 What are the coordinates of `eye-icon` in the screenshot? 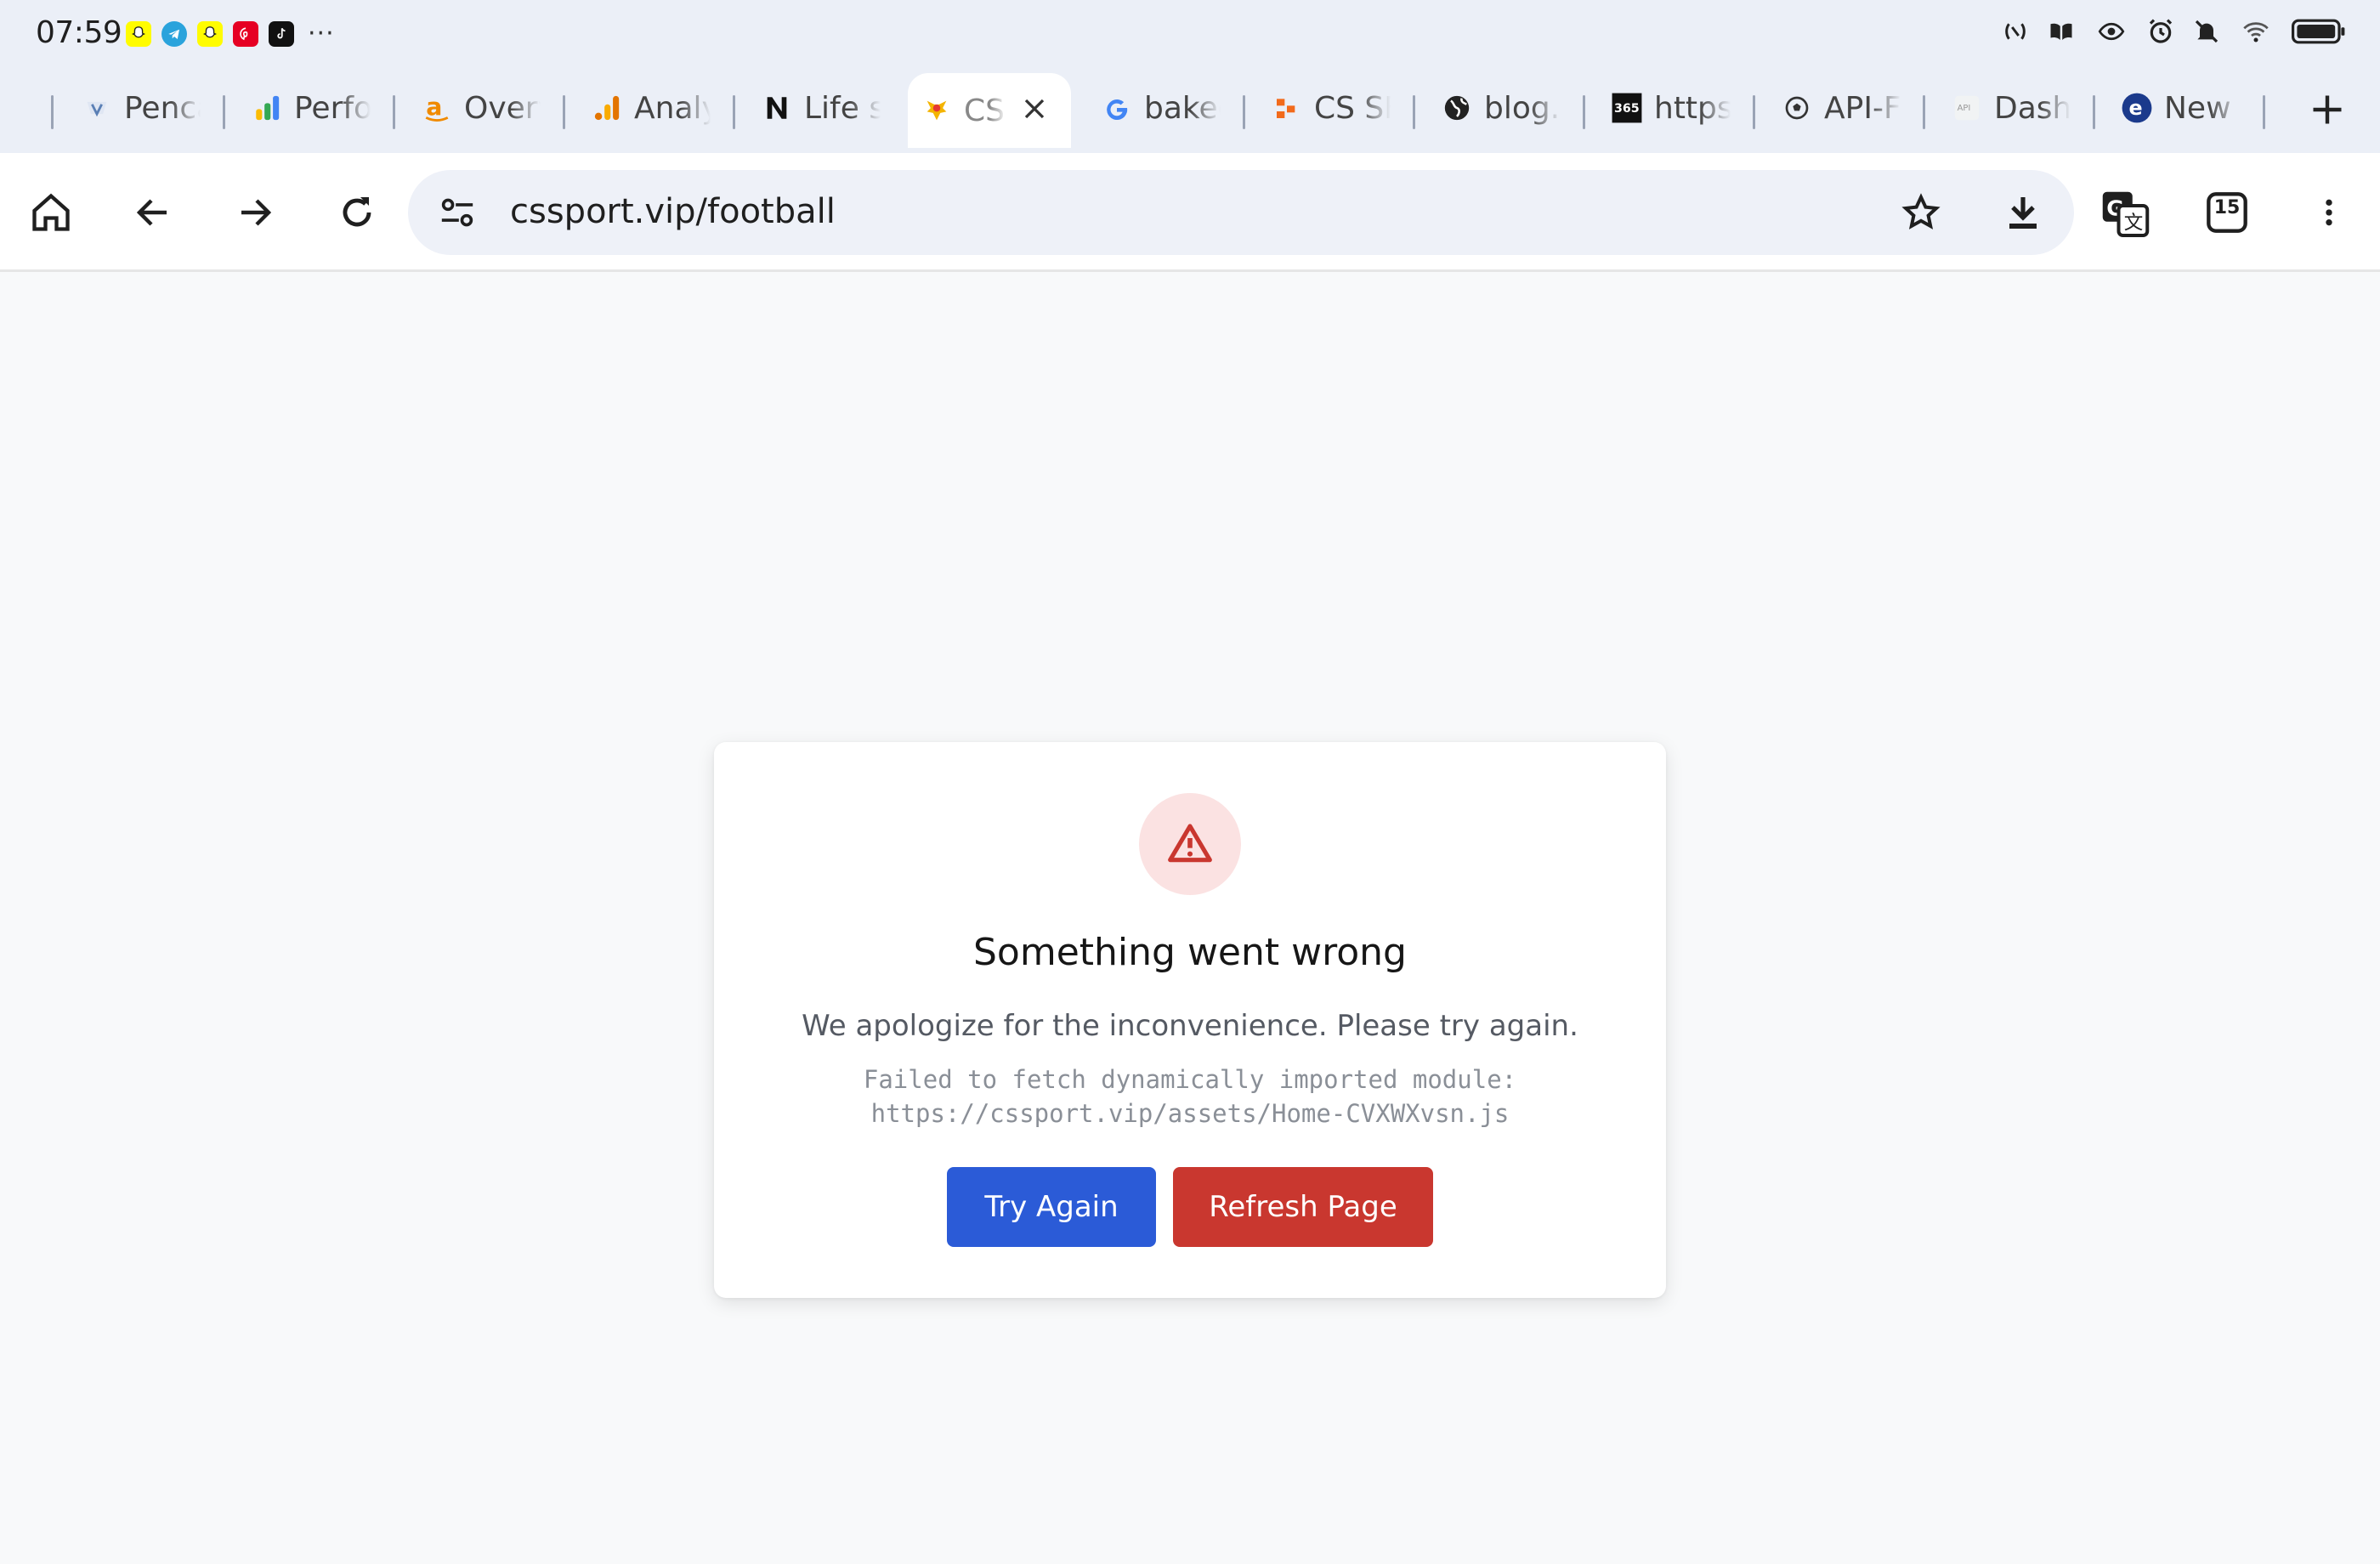 It's located at (2111, 32).